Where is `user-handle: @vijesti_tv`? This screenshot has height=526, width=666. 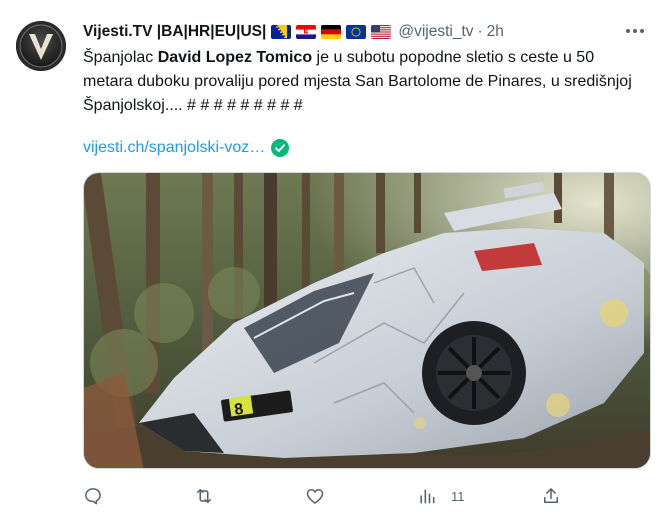 user-handle: @vijesti_tv is located at coordinates (435, 32).